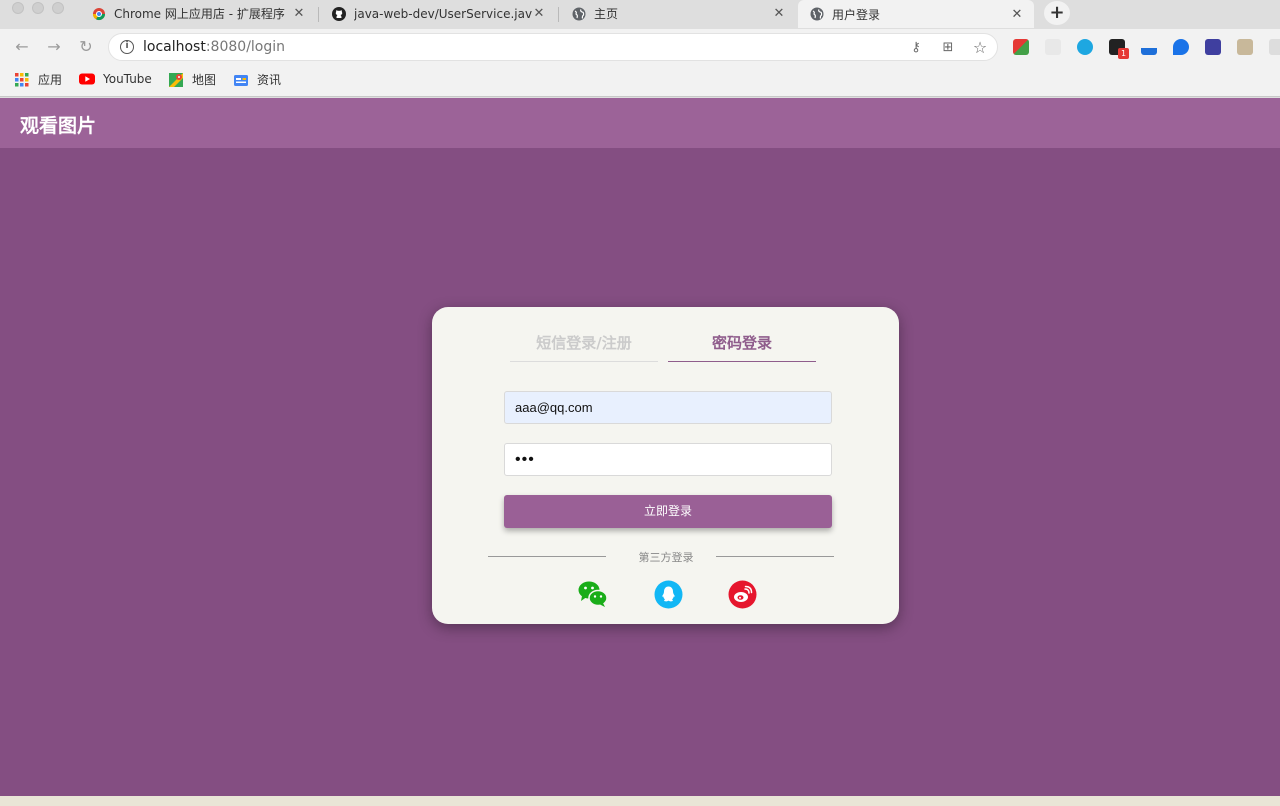  I want to click on browser-toolbar: ← → ↻ i localhost:8080/login ⚷ ⊞ ☆ 1, so click(640, 46).